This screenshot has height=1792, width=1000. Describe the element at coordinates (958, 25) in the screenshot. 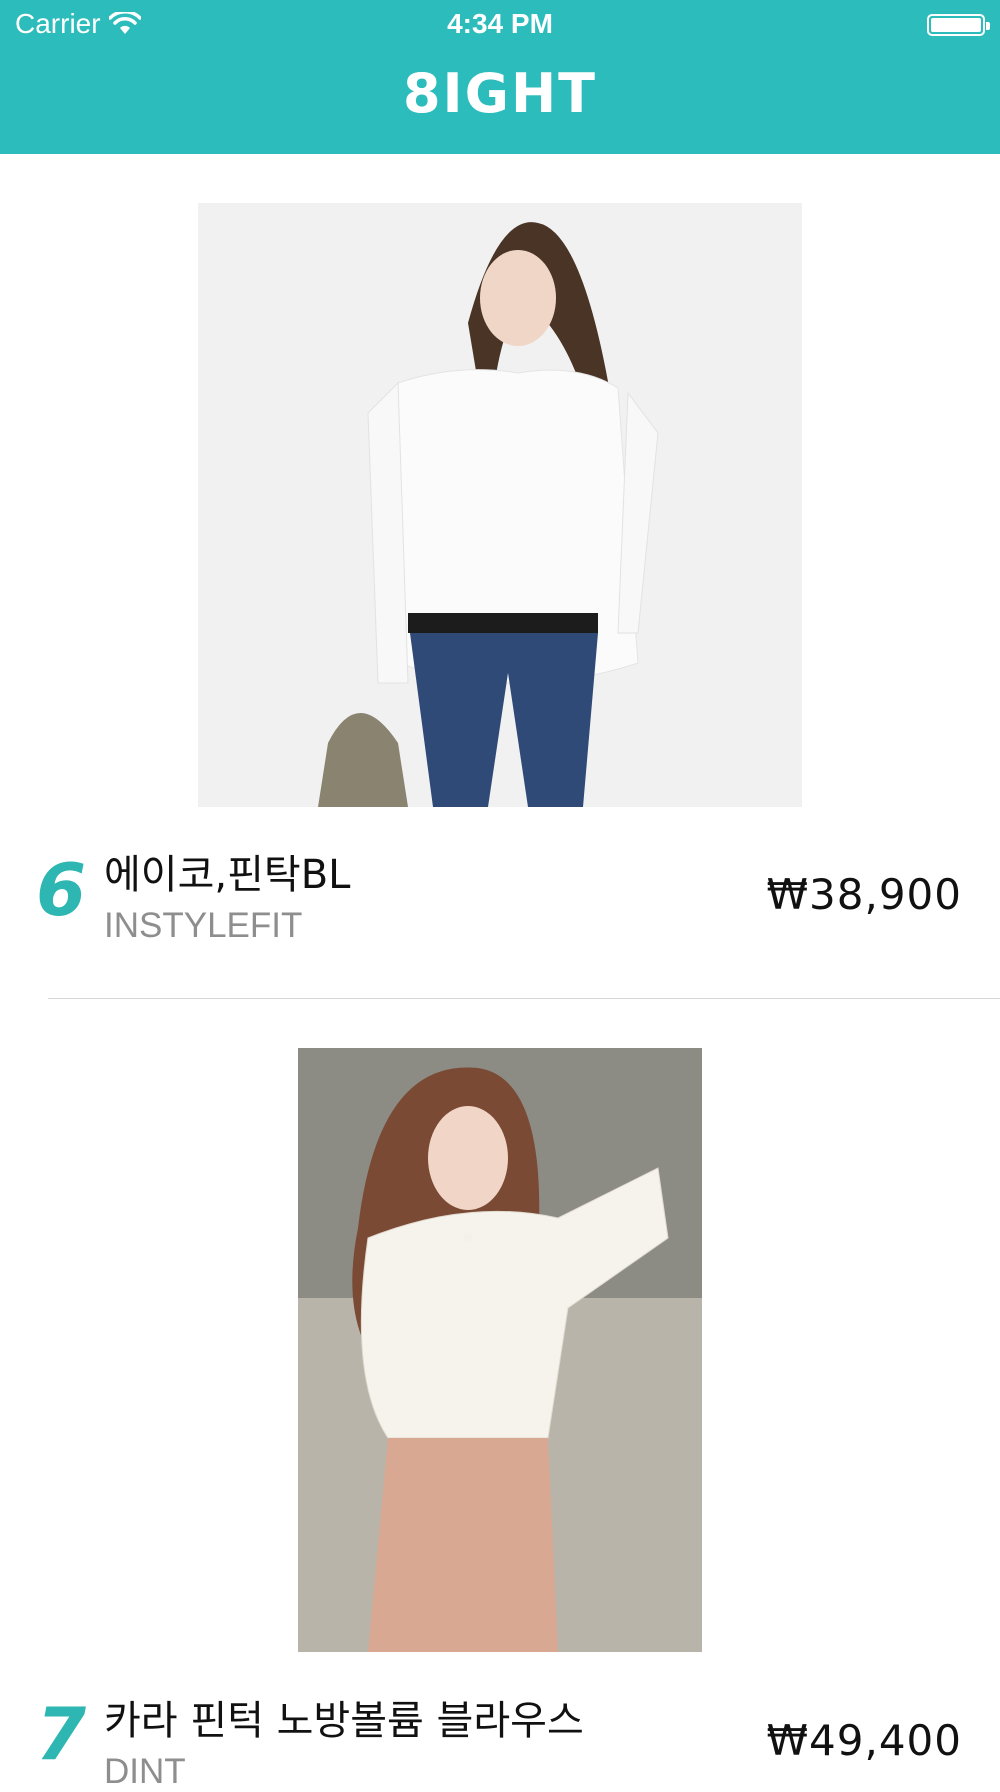

I see `battery-icon` at that location.